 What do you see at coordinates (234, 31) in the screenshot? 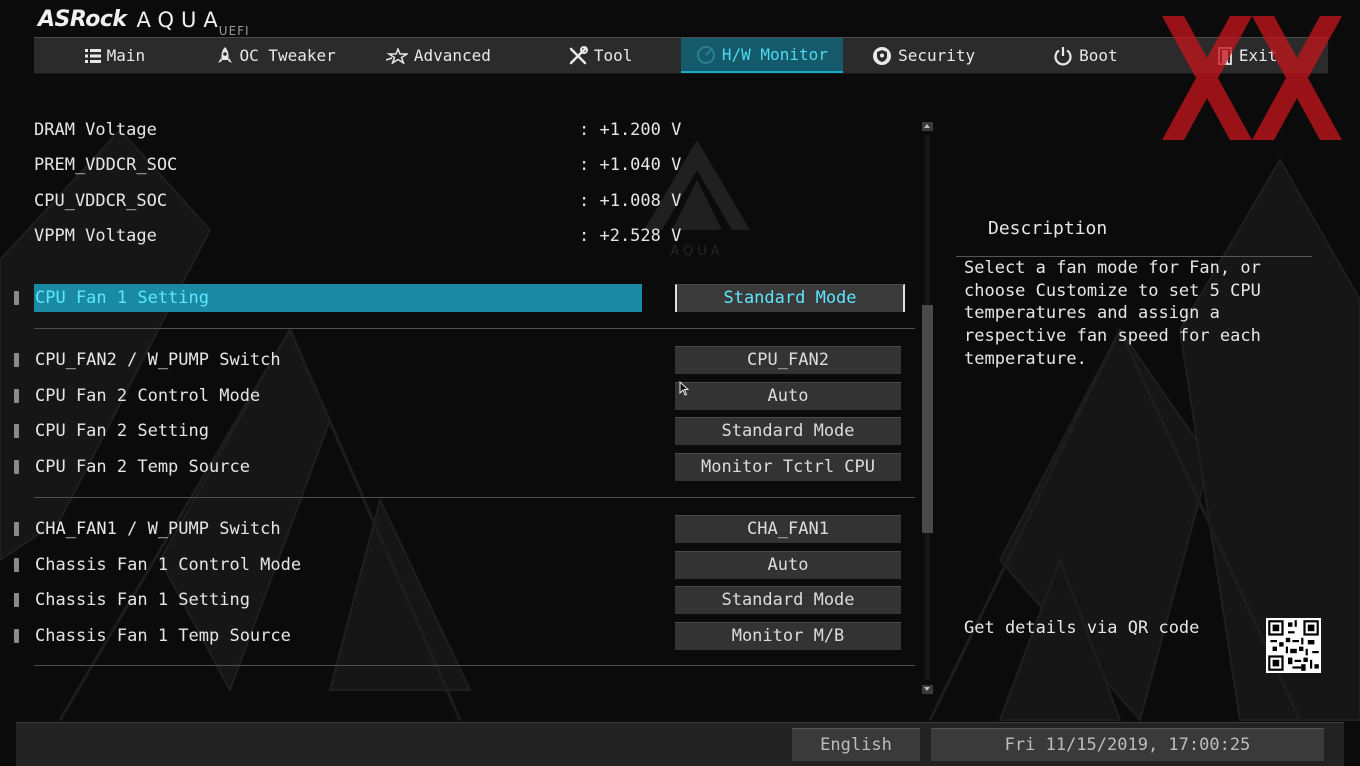
I see `logo-uefi: UEFI` at bounding box center [234, 31].